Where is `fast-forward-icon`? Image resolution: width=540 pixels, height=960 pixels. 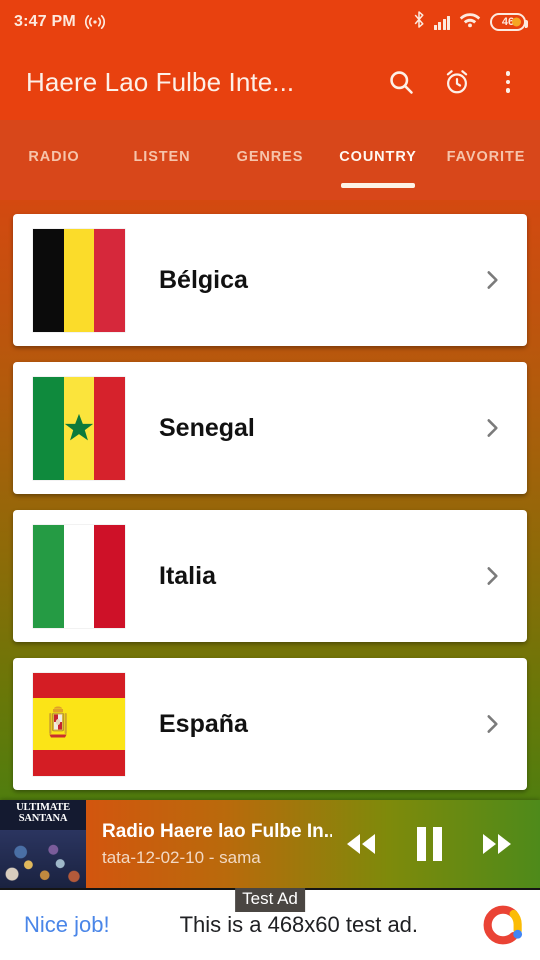
fast-forward-icon is located at coordinates (497, 844).